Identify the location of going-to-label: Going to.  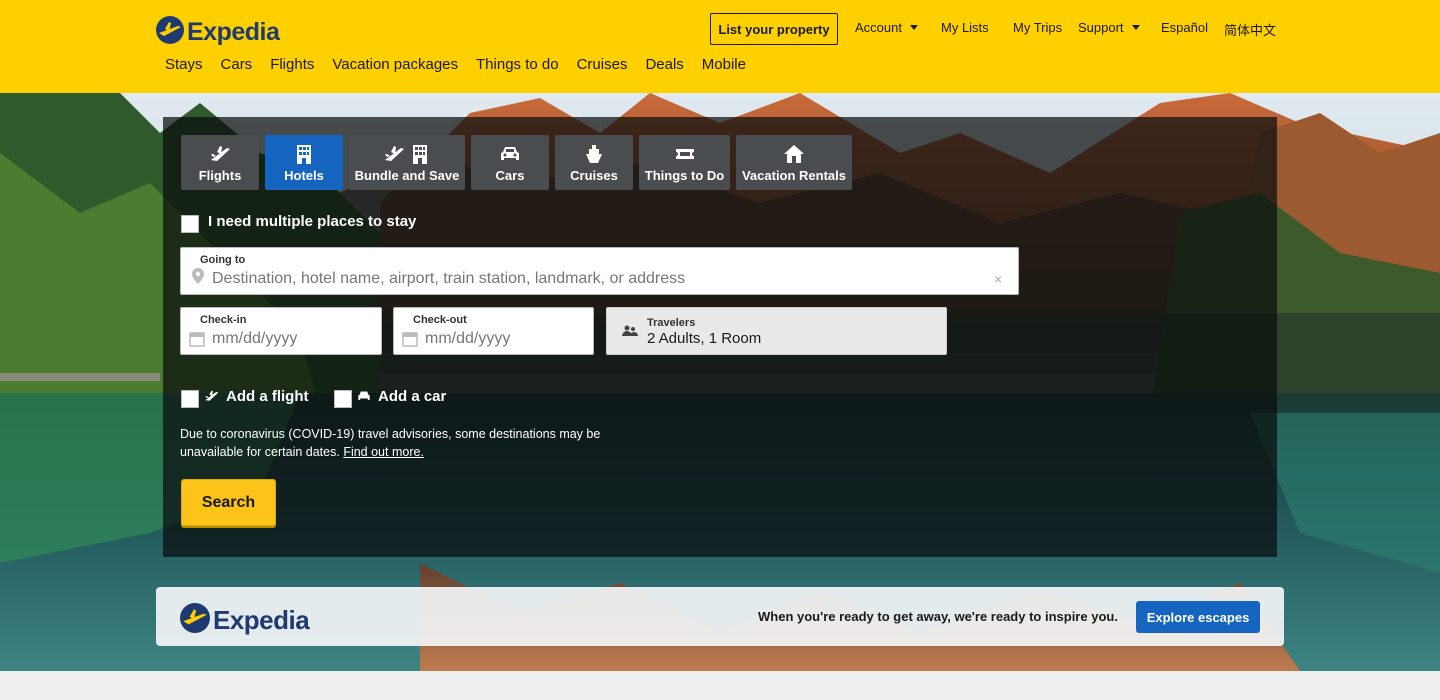
(223, 260).